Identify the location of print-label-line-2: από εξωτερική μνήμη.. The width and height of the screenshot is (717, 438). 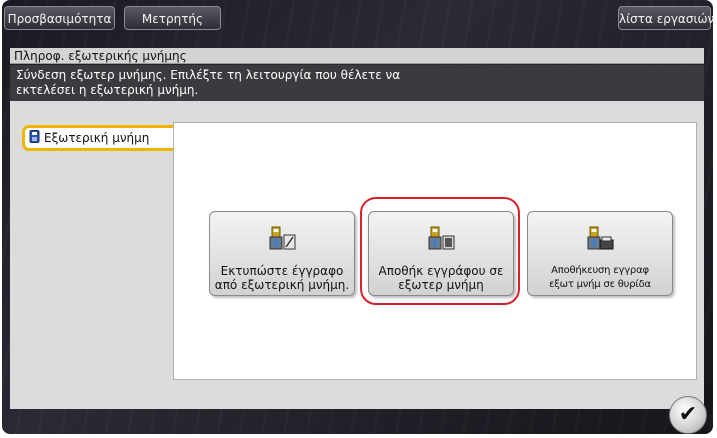
(282, 285).